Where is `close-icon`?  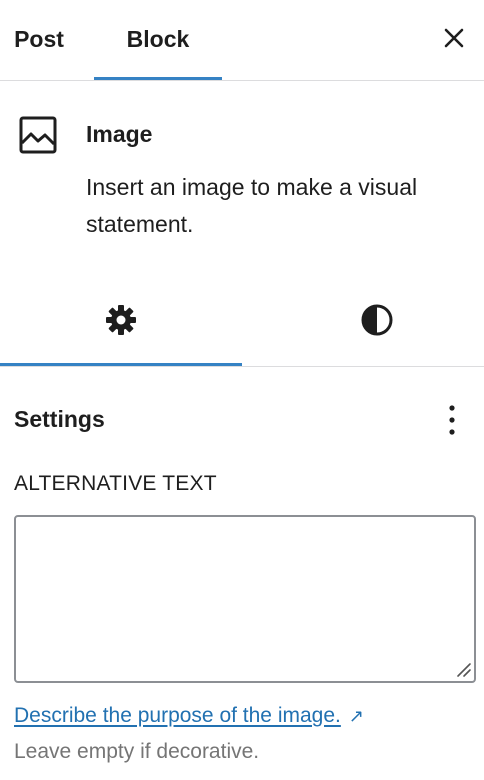 close-icon is located at coordinates (454, 38).